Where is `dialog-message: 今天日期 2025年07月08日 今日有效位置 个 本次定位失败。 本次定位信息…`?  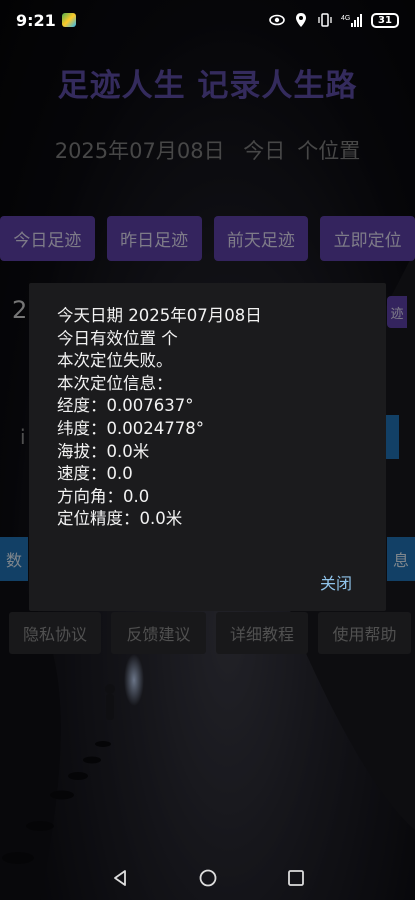
dialog-message: 今天日期 2025年07月08日 今日有效位置 个 本次定位失败。 本次定位信息… is located at coordinates (159, 418).